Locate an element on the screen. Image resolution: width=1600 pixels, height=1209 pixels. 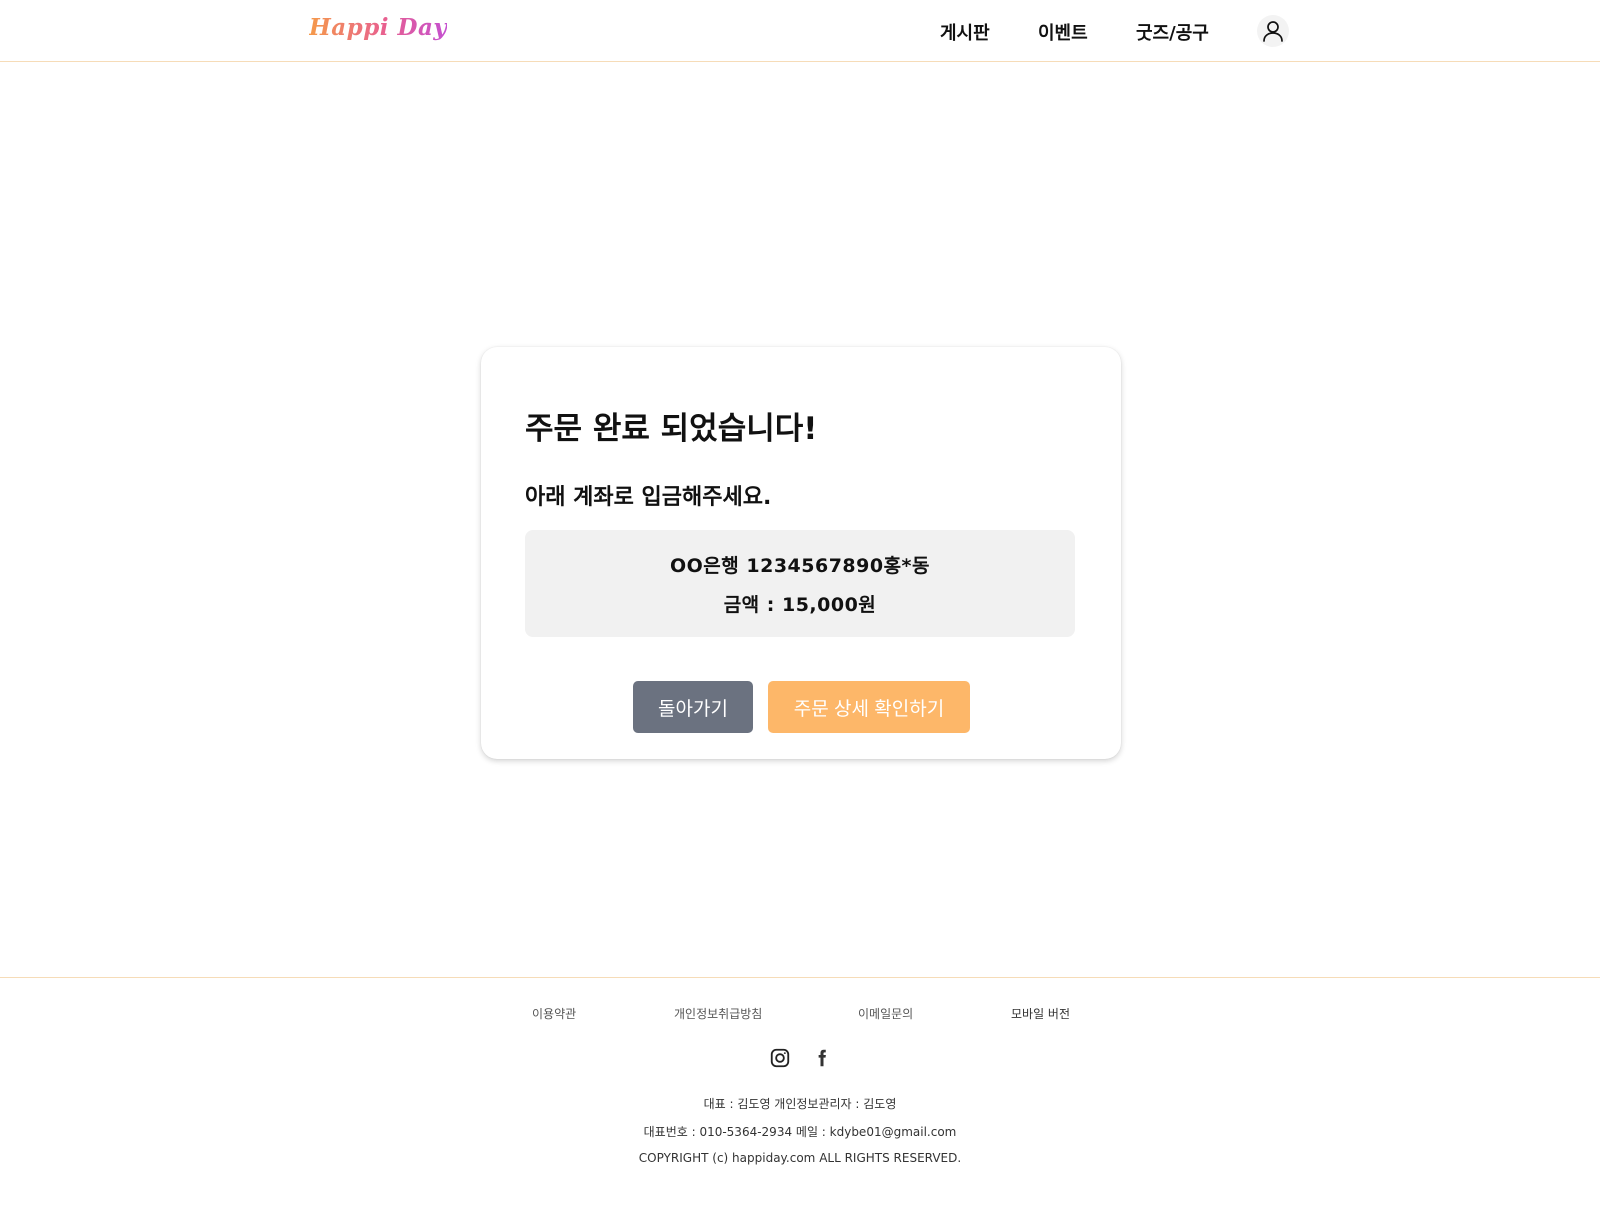
account-info-box: OO은행 1234567890홍*동 금액 : 15,000원 is located at coordinates (800, 583).